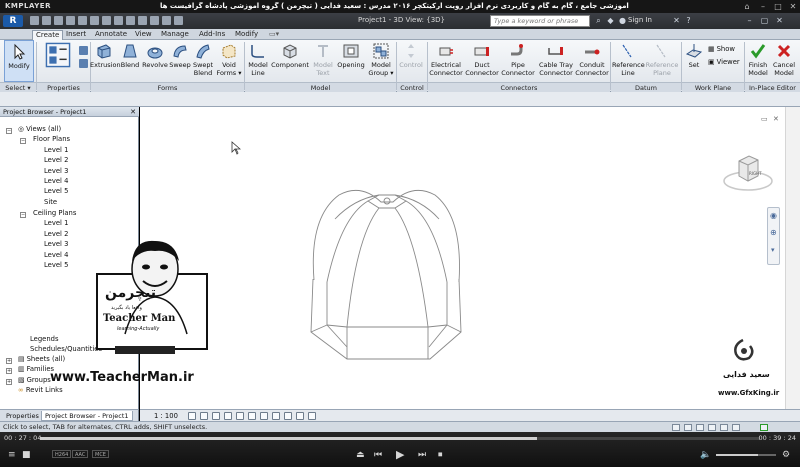 This screenshot has width=800, height=467. What do you see at coordinates (290, 61) in the screenshot?
I see `component-button: Component` at bounding box center [290, 61].